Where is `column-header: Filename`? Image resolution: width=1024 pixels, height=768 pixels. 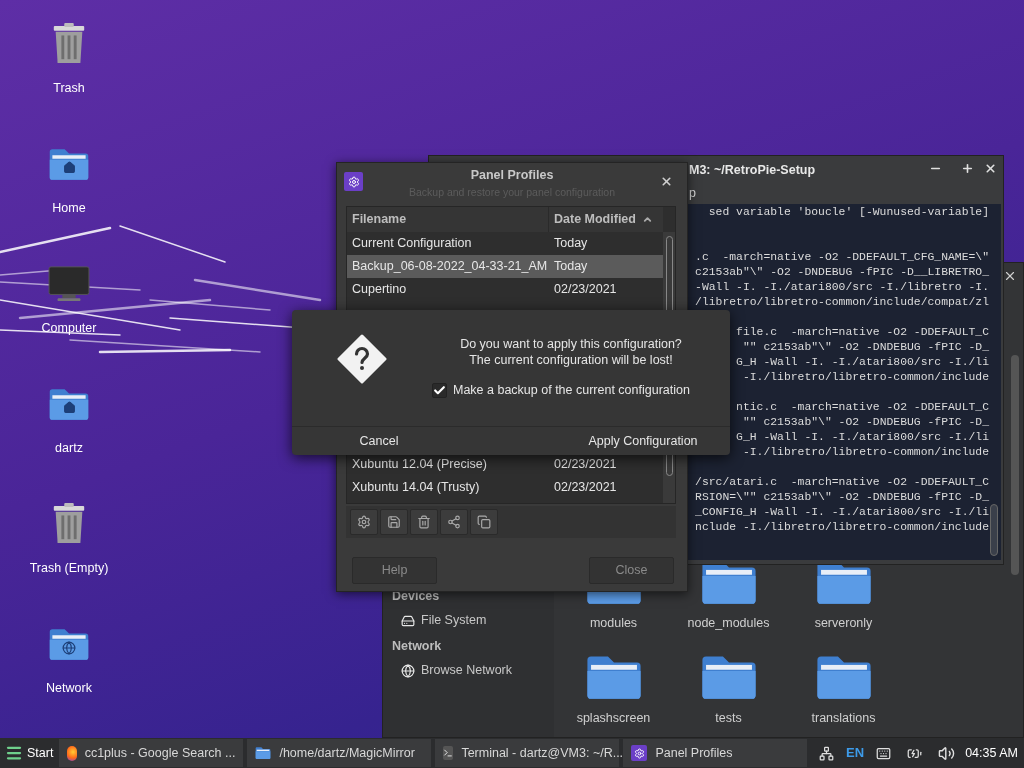
column-header: Filename is located at coordinates (448, 219).